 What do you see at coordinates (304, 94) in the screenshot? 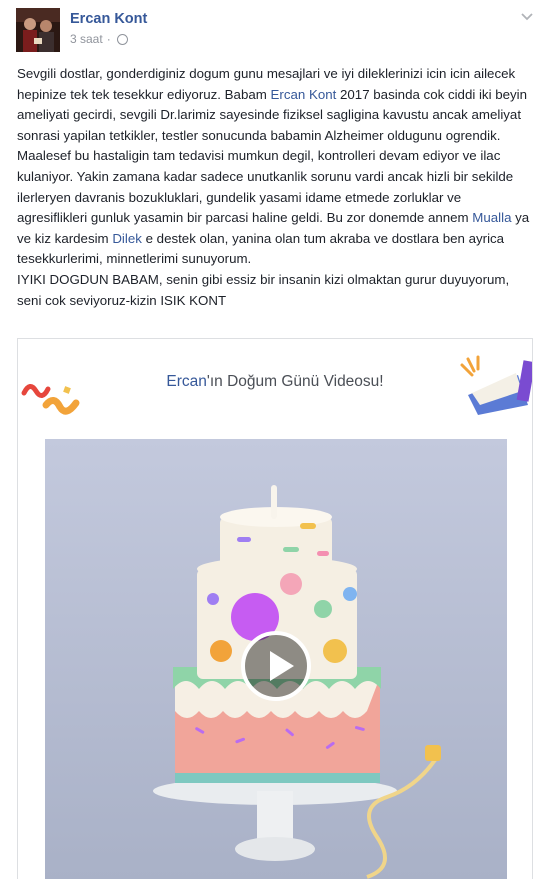
I see `mention-father-link: Ercan Kont` at bounding box center [304, 94].